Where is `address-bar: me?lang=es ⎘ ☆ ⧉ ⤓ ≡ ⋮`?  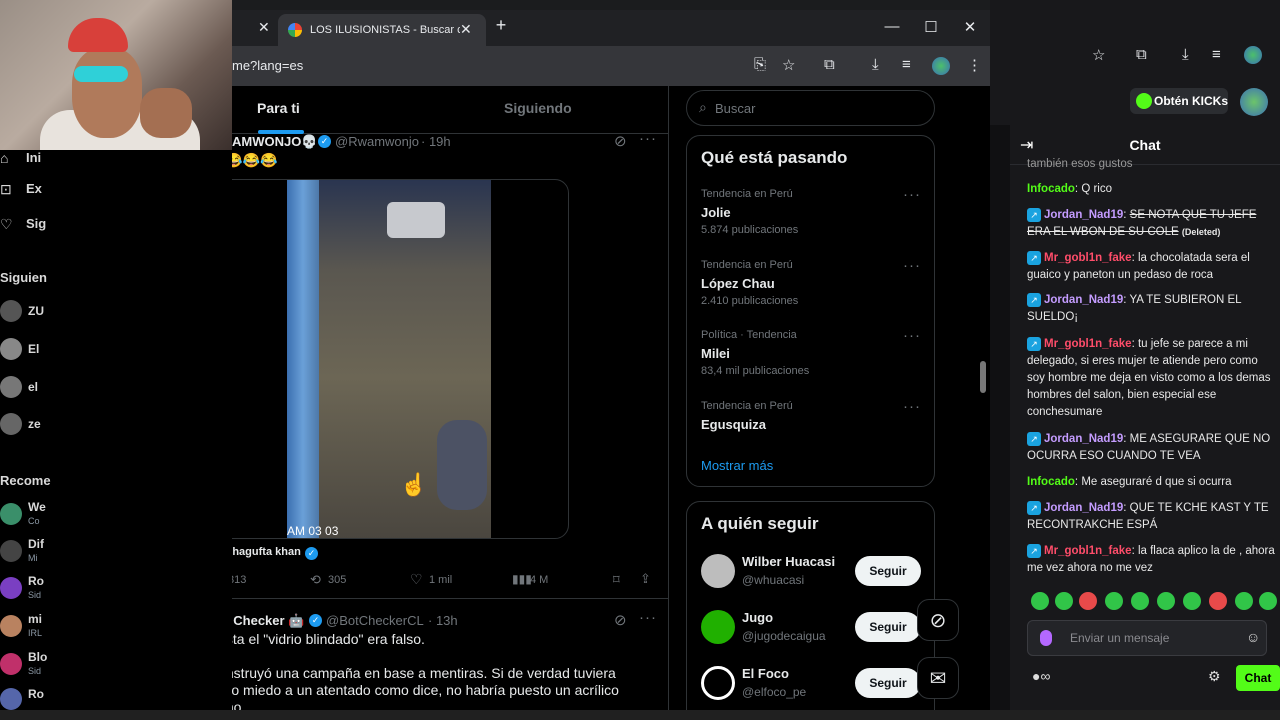 address-bar: me?lang=es ⎘ ☆ ⧉ ⤓ ≡ ⋮ is located at coordinates (611, 66).